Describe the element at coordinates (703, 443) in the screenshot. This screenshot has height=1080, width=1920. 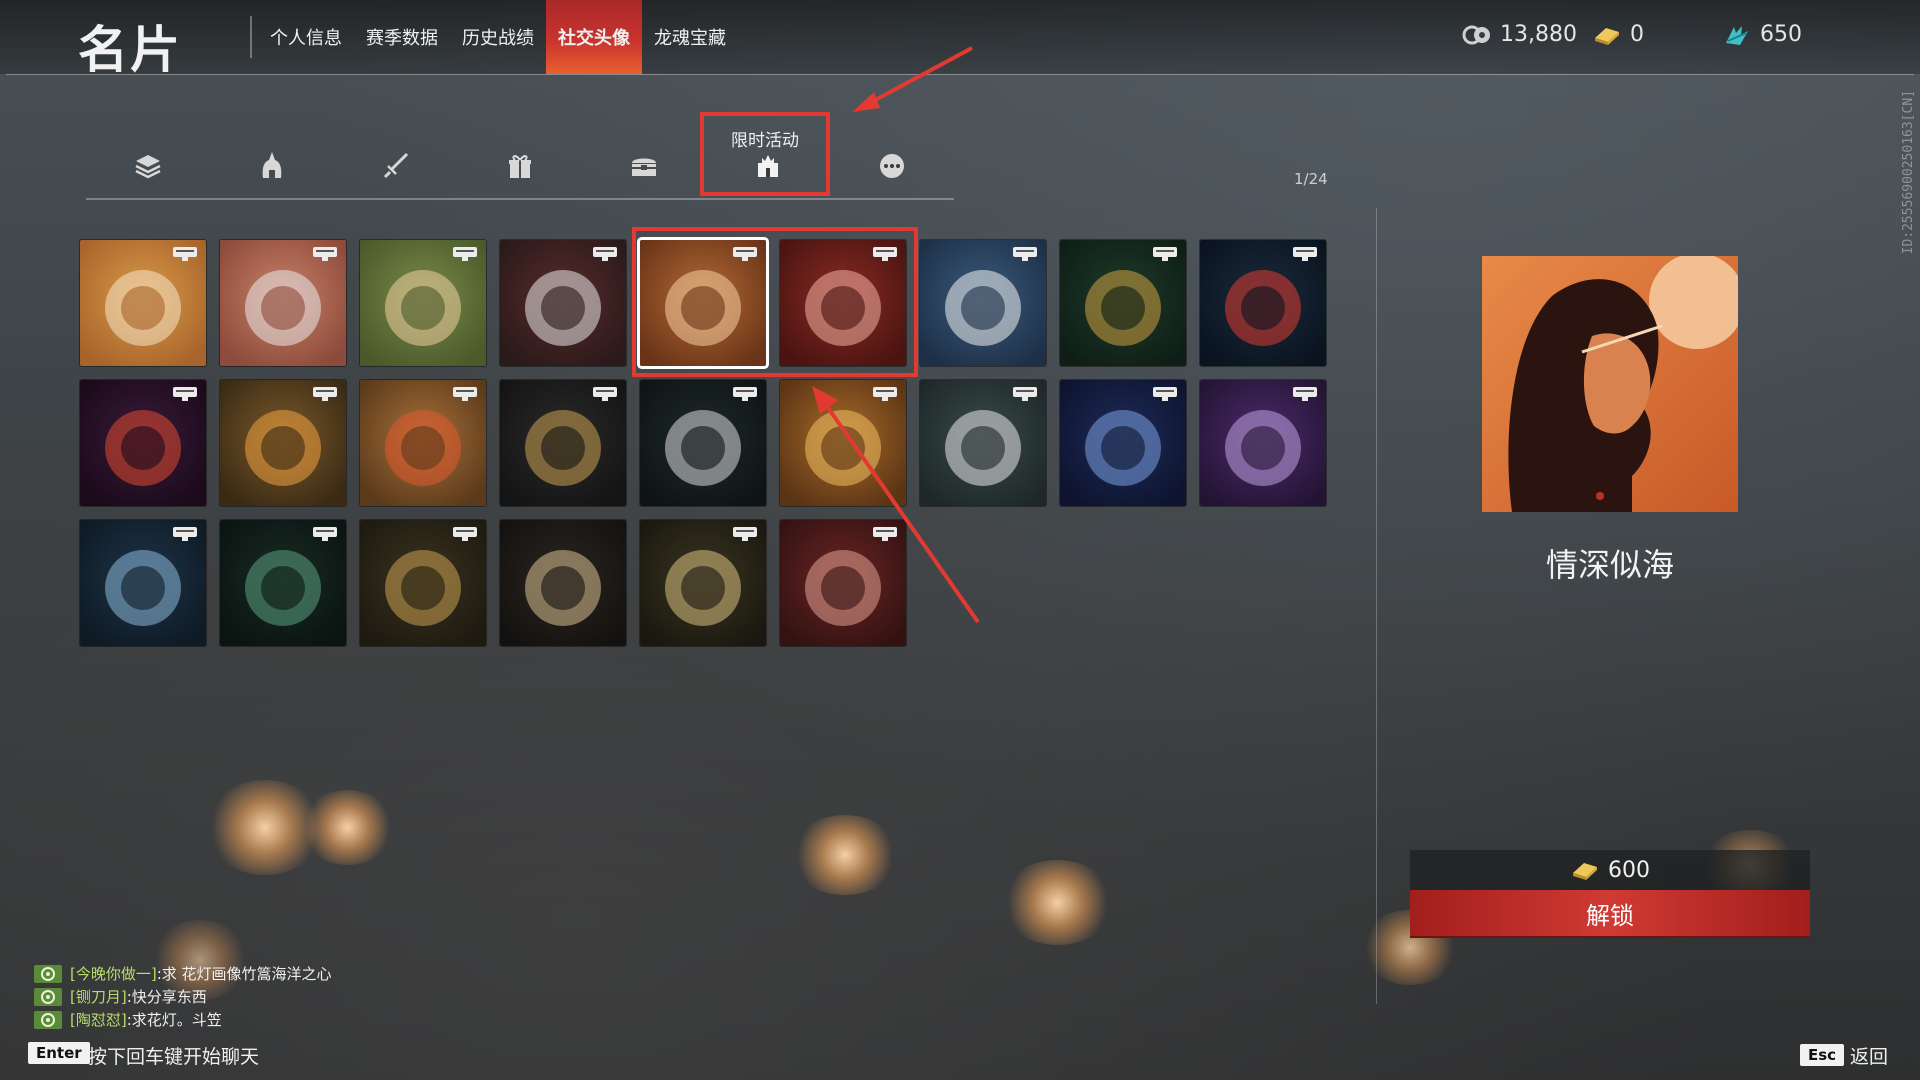
I see `avatar-tile-shield-koi` at that location.